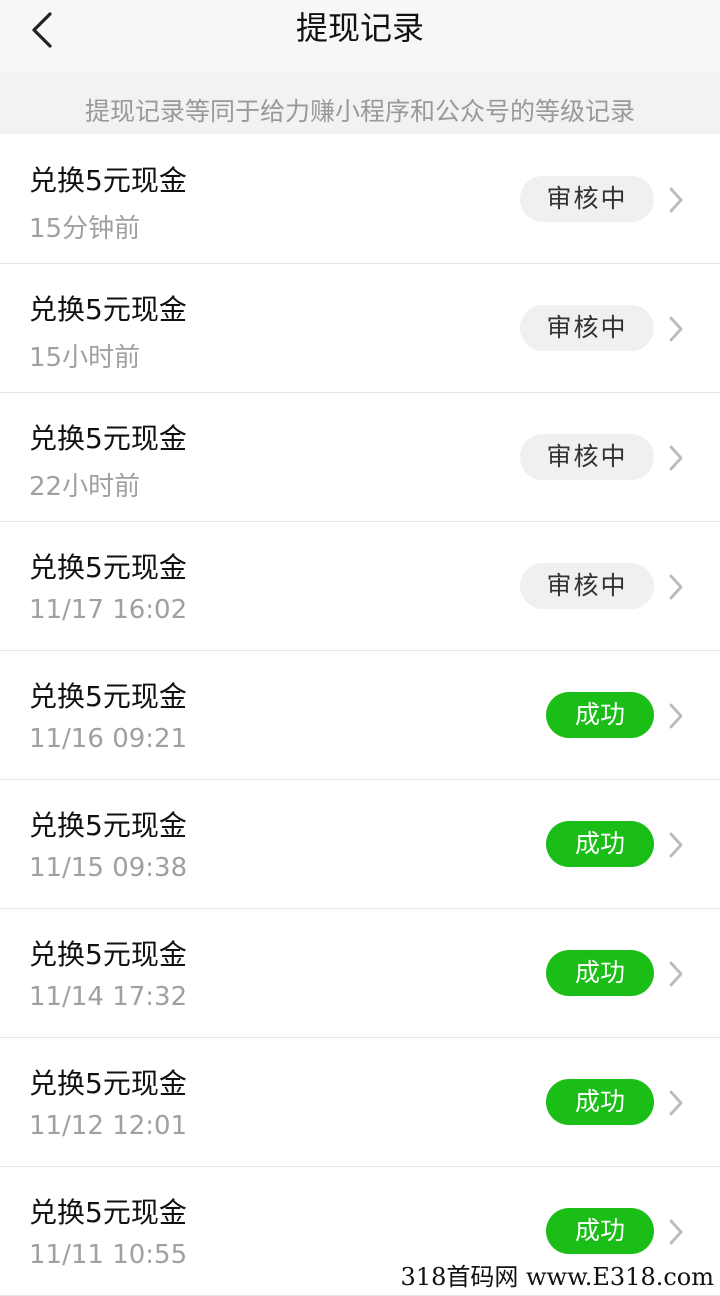 The height and width of the screenshot is (1296, 720). Describe the element at coordinates (359, 28) in the screenshot. I see `page-title: 提现记录` at that location.